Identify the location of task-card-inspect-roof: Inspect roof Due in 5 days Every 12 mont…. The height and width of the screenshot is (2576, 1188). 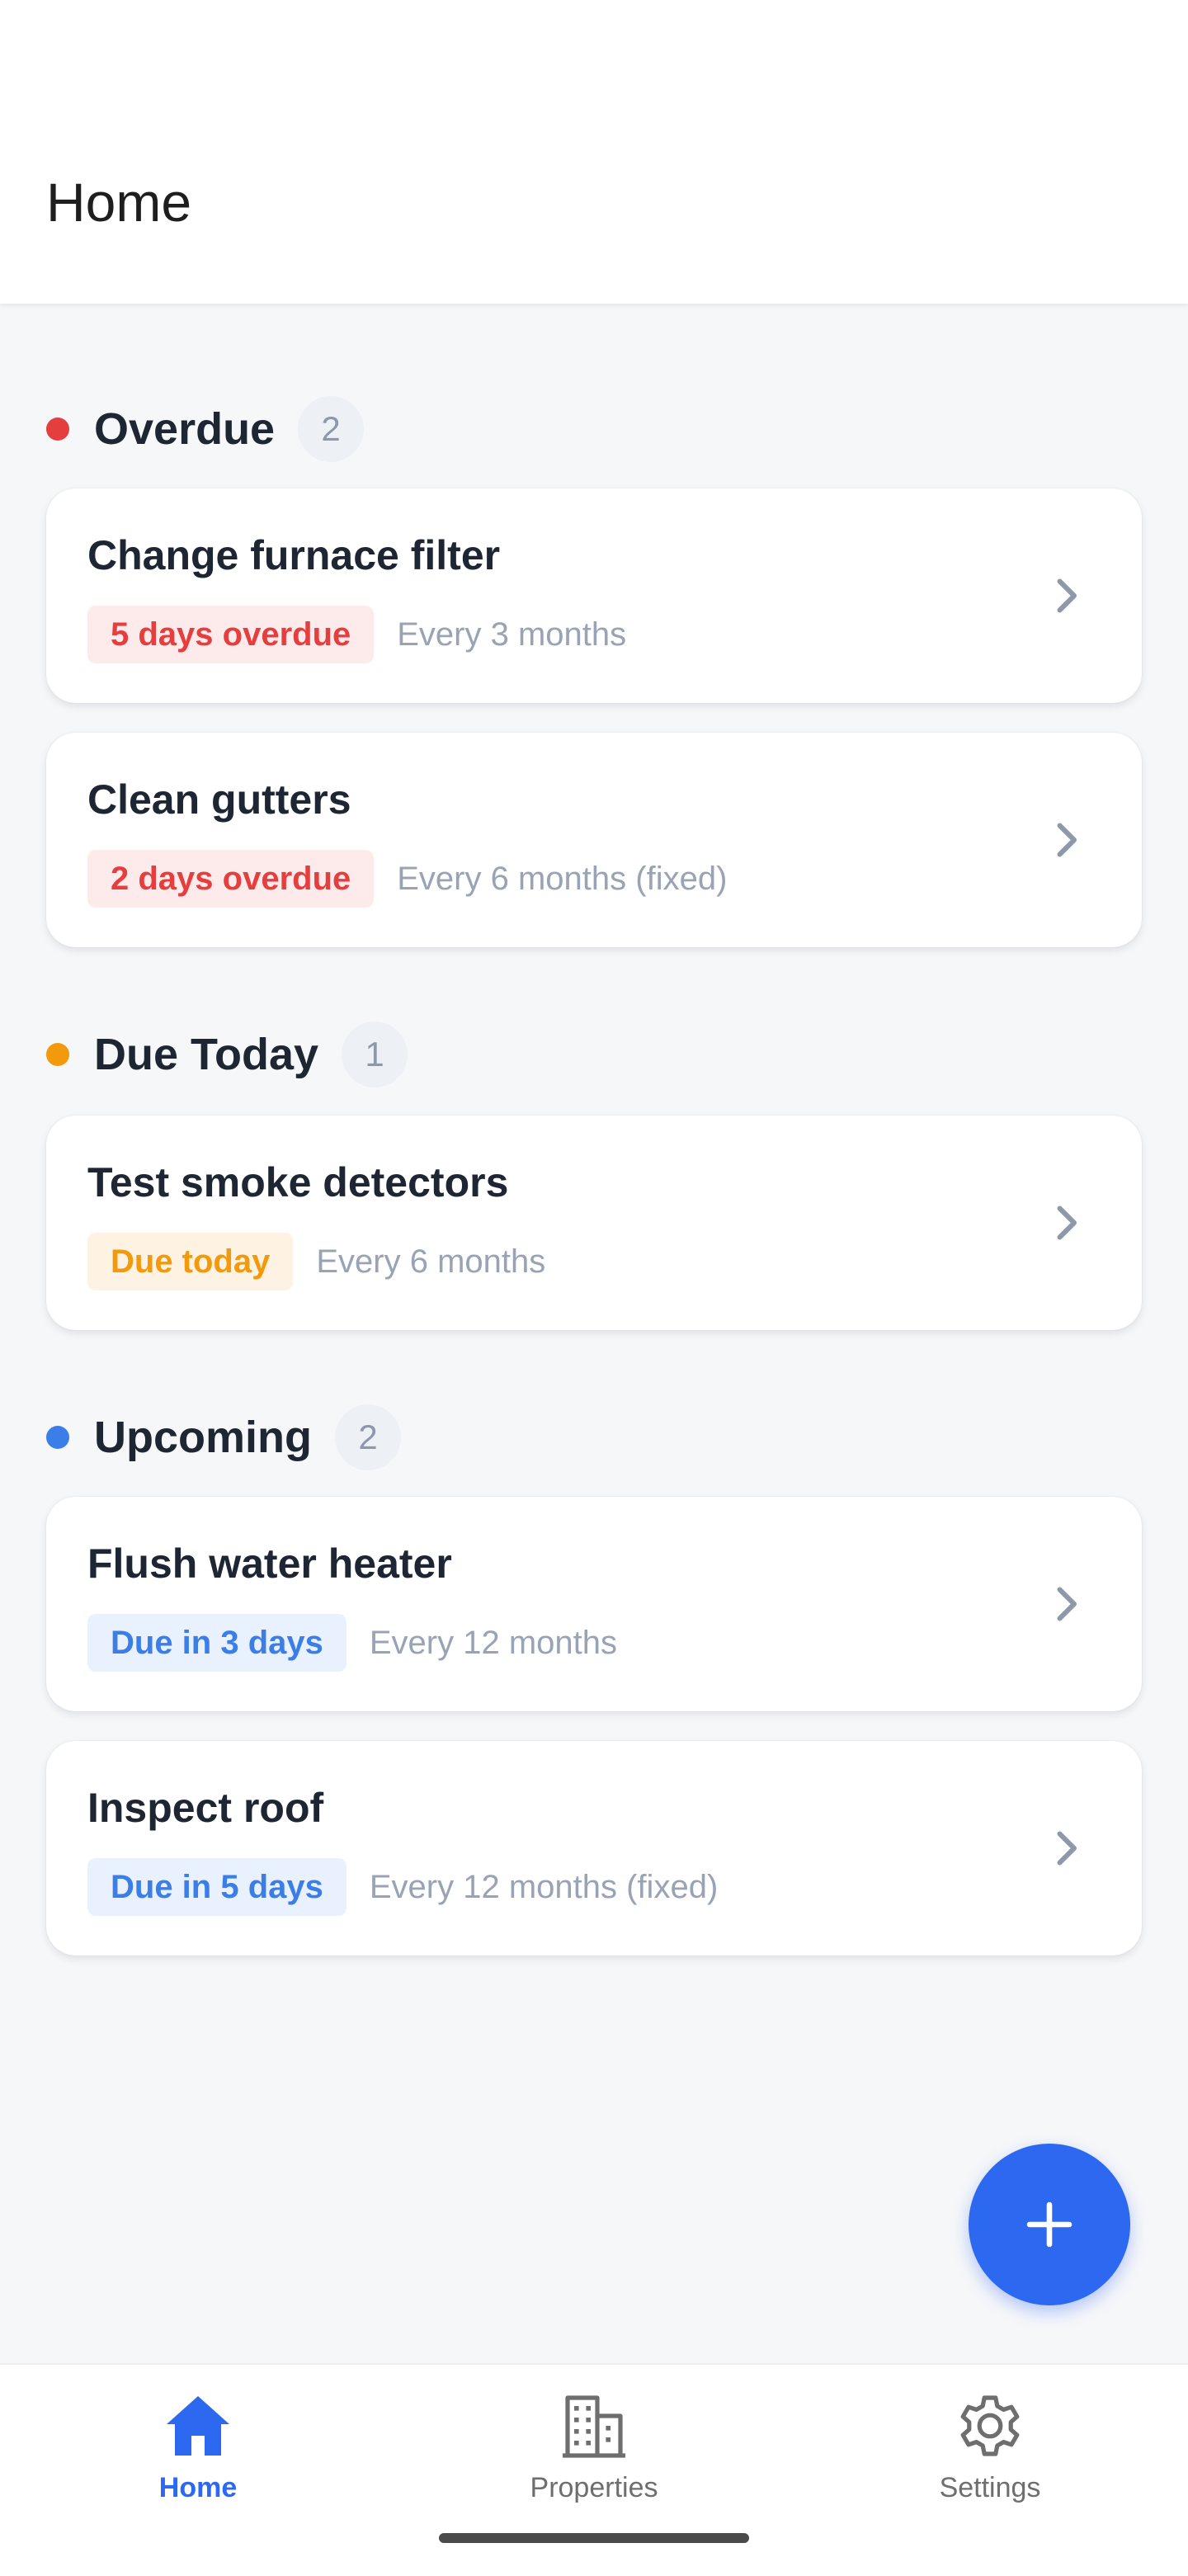
(594, 1848).